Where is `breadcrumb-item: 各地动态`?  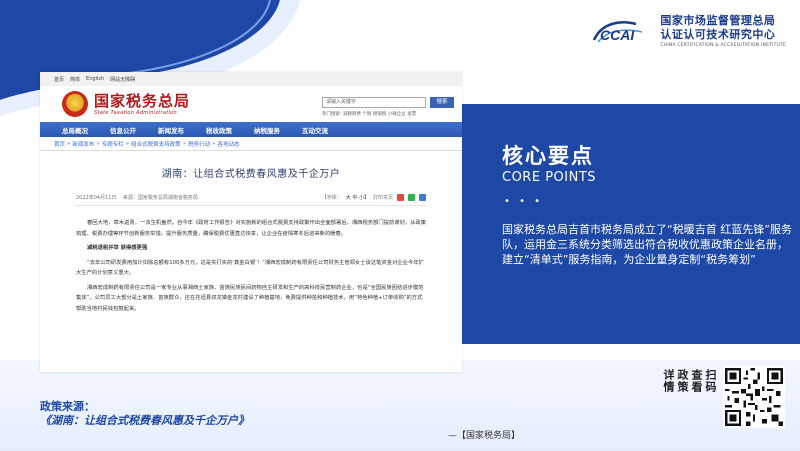
breadcrumb-item: 各地动态 is located at coordinates (228, 144).